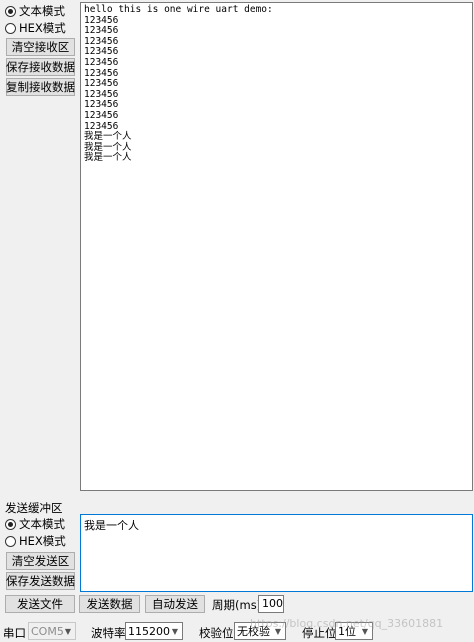  What do you see at coordinates (175, 604) in the screenshot?
I see `auto-send-button: 自动发送` at bounding box center [175, 604].